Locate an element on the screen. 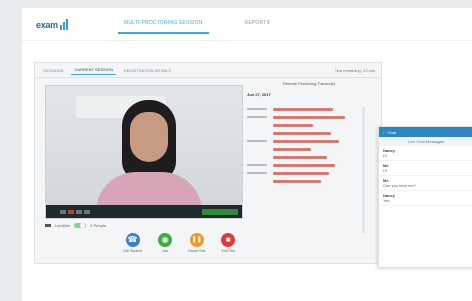 This screenshot has width=472, height=301. join-button: ◉ Join is located at coordinates (165, 243).